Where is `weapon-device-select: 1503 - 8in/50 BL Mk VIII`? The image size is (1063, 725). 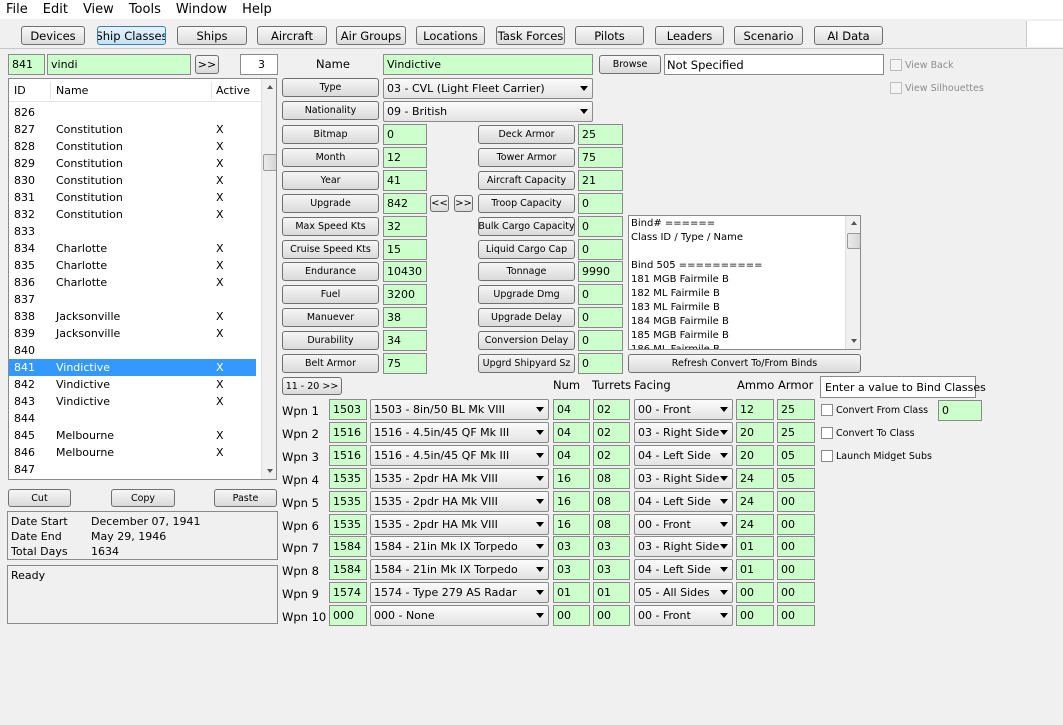
weapon-device-select: 1503 - 8in/50 BL Mk VIII is located at coordinates (459, 409).